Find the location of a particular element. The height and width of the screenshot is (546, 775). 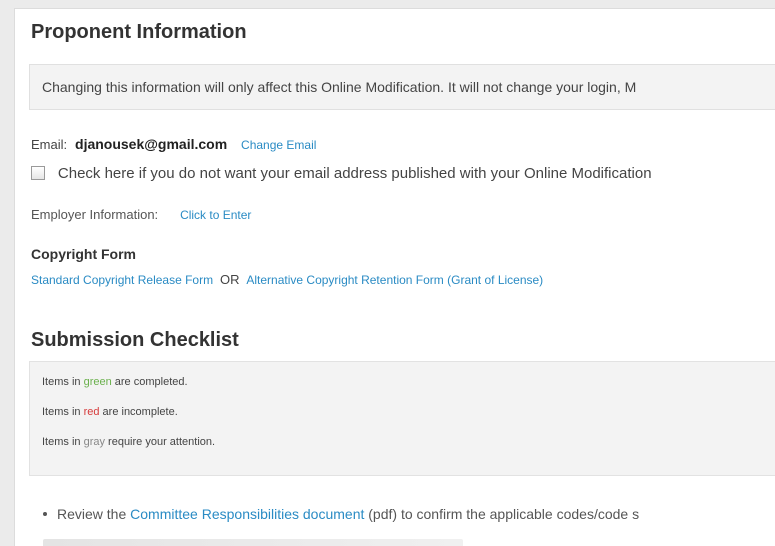

employer-row: Employer Information: Click to Enter is located at coordinates (141, 214).